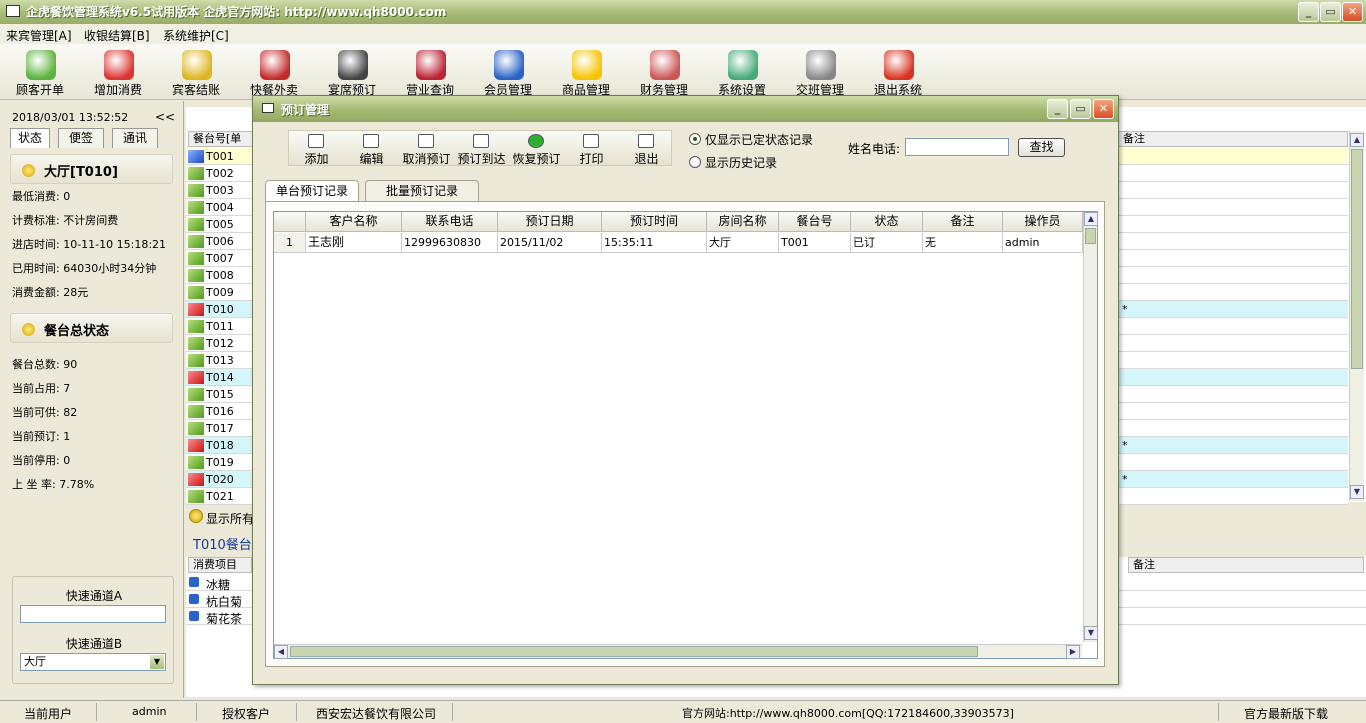  What do you see at coordinates (741, 162) in the screenshot?
I see `radio-history-label: 显示历史记录` at bounding box center [741, 162].